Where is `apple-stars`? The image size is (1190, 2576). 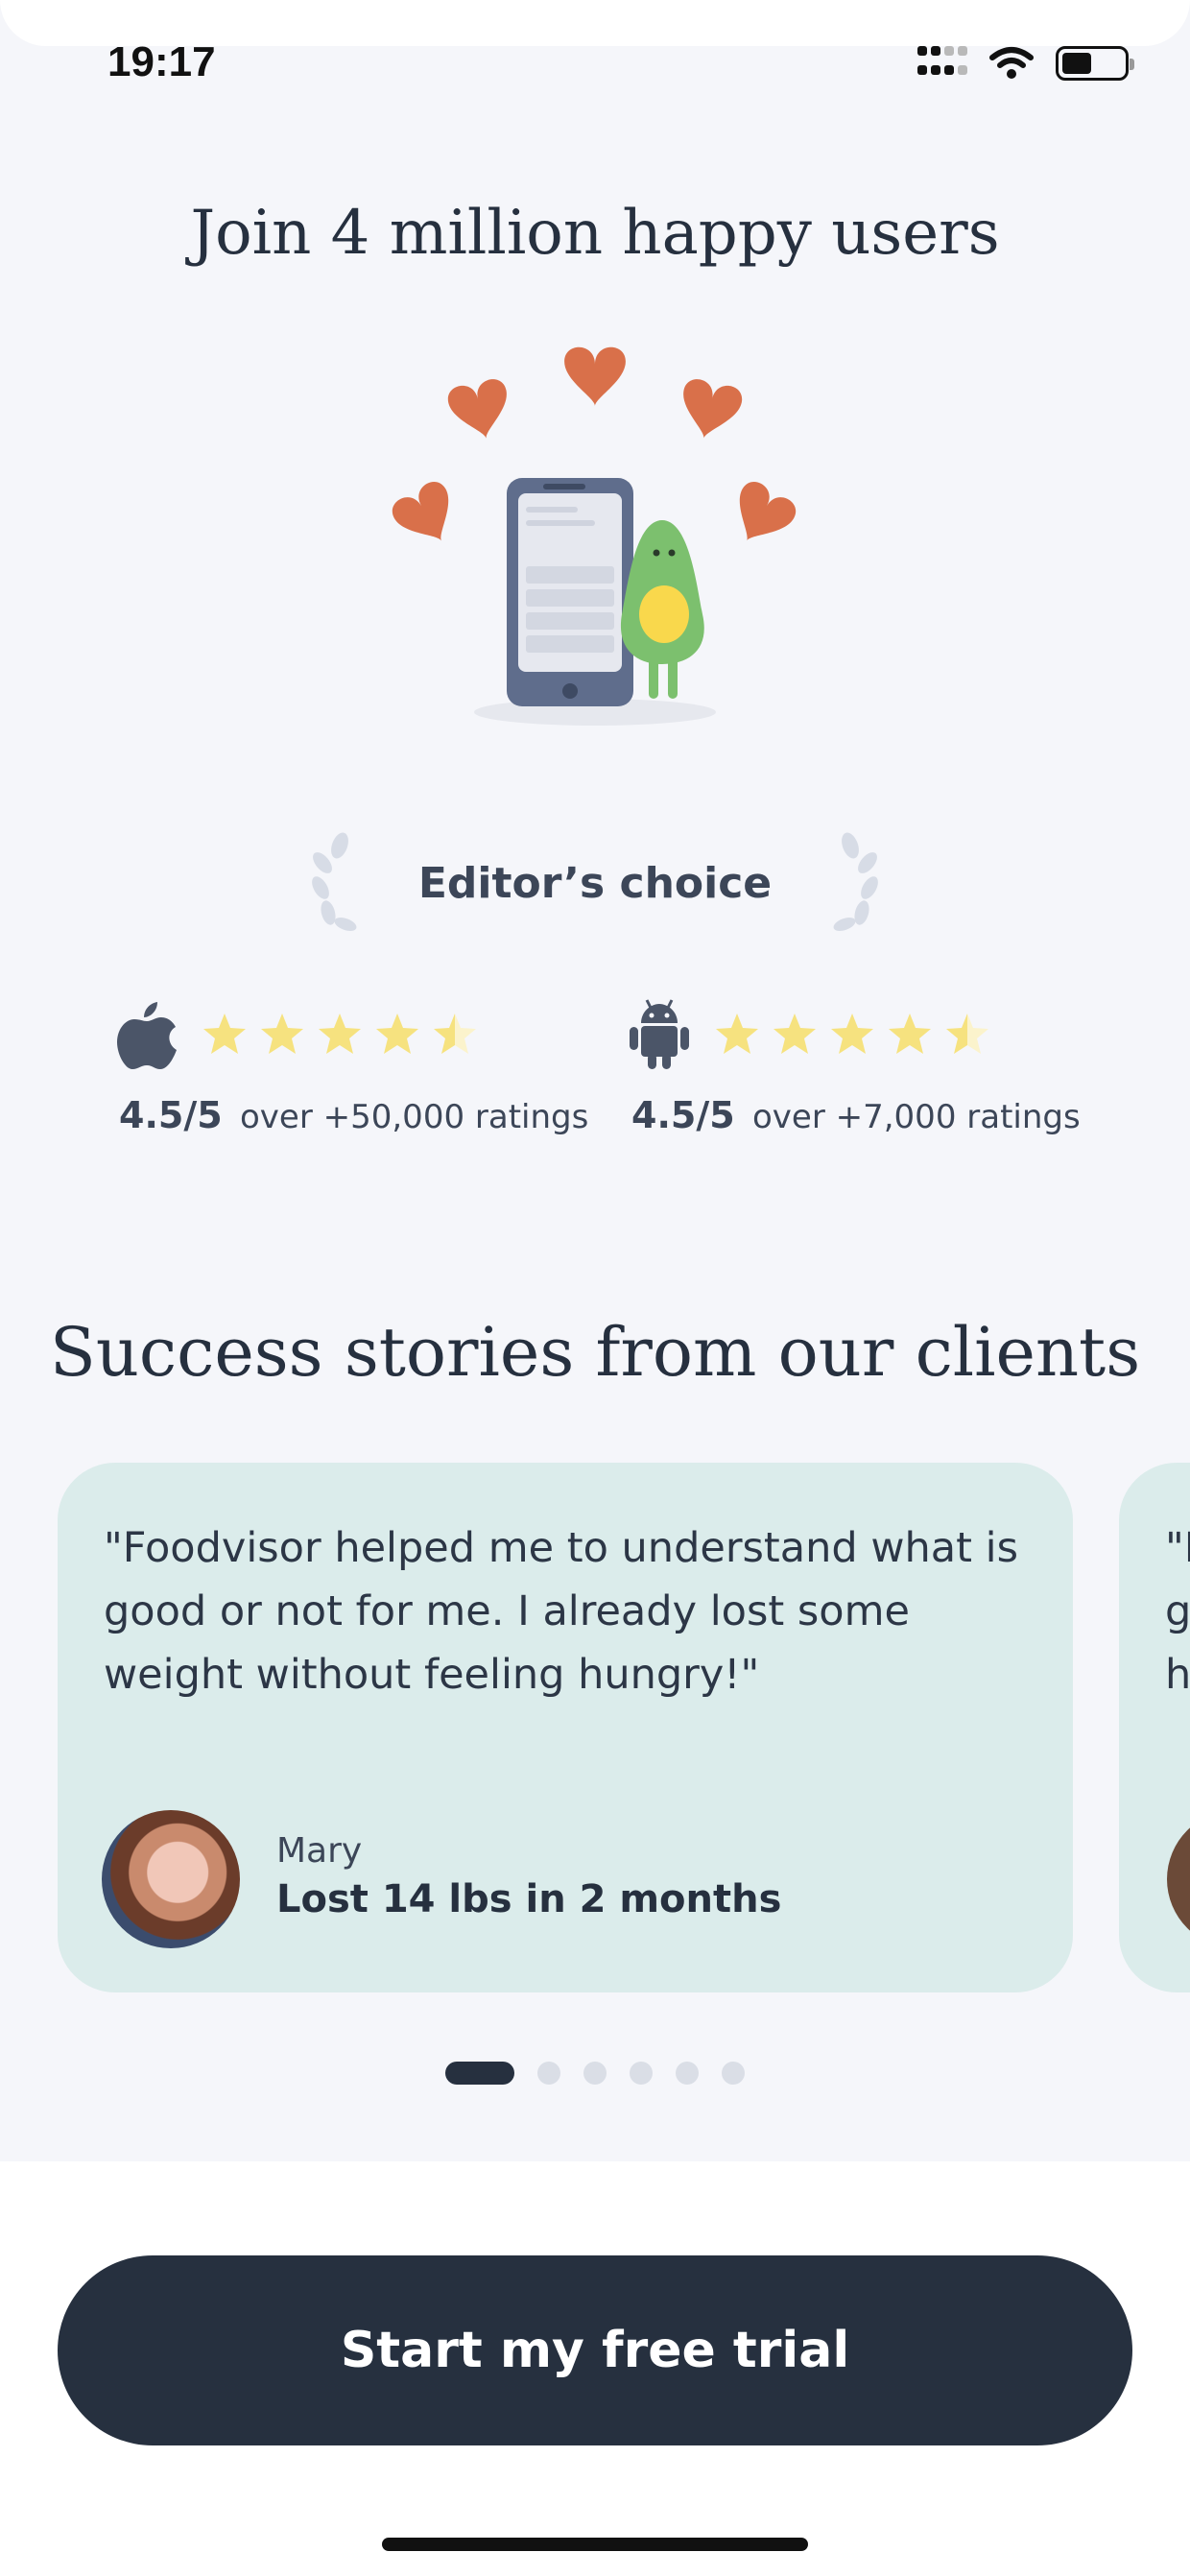
apple-stars is located at coordinates (340, 1035).